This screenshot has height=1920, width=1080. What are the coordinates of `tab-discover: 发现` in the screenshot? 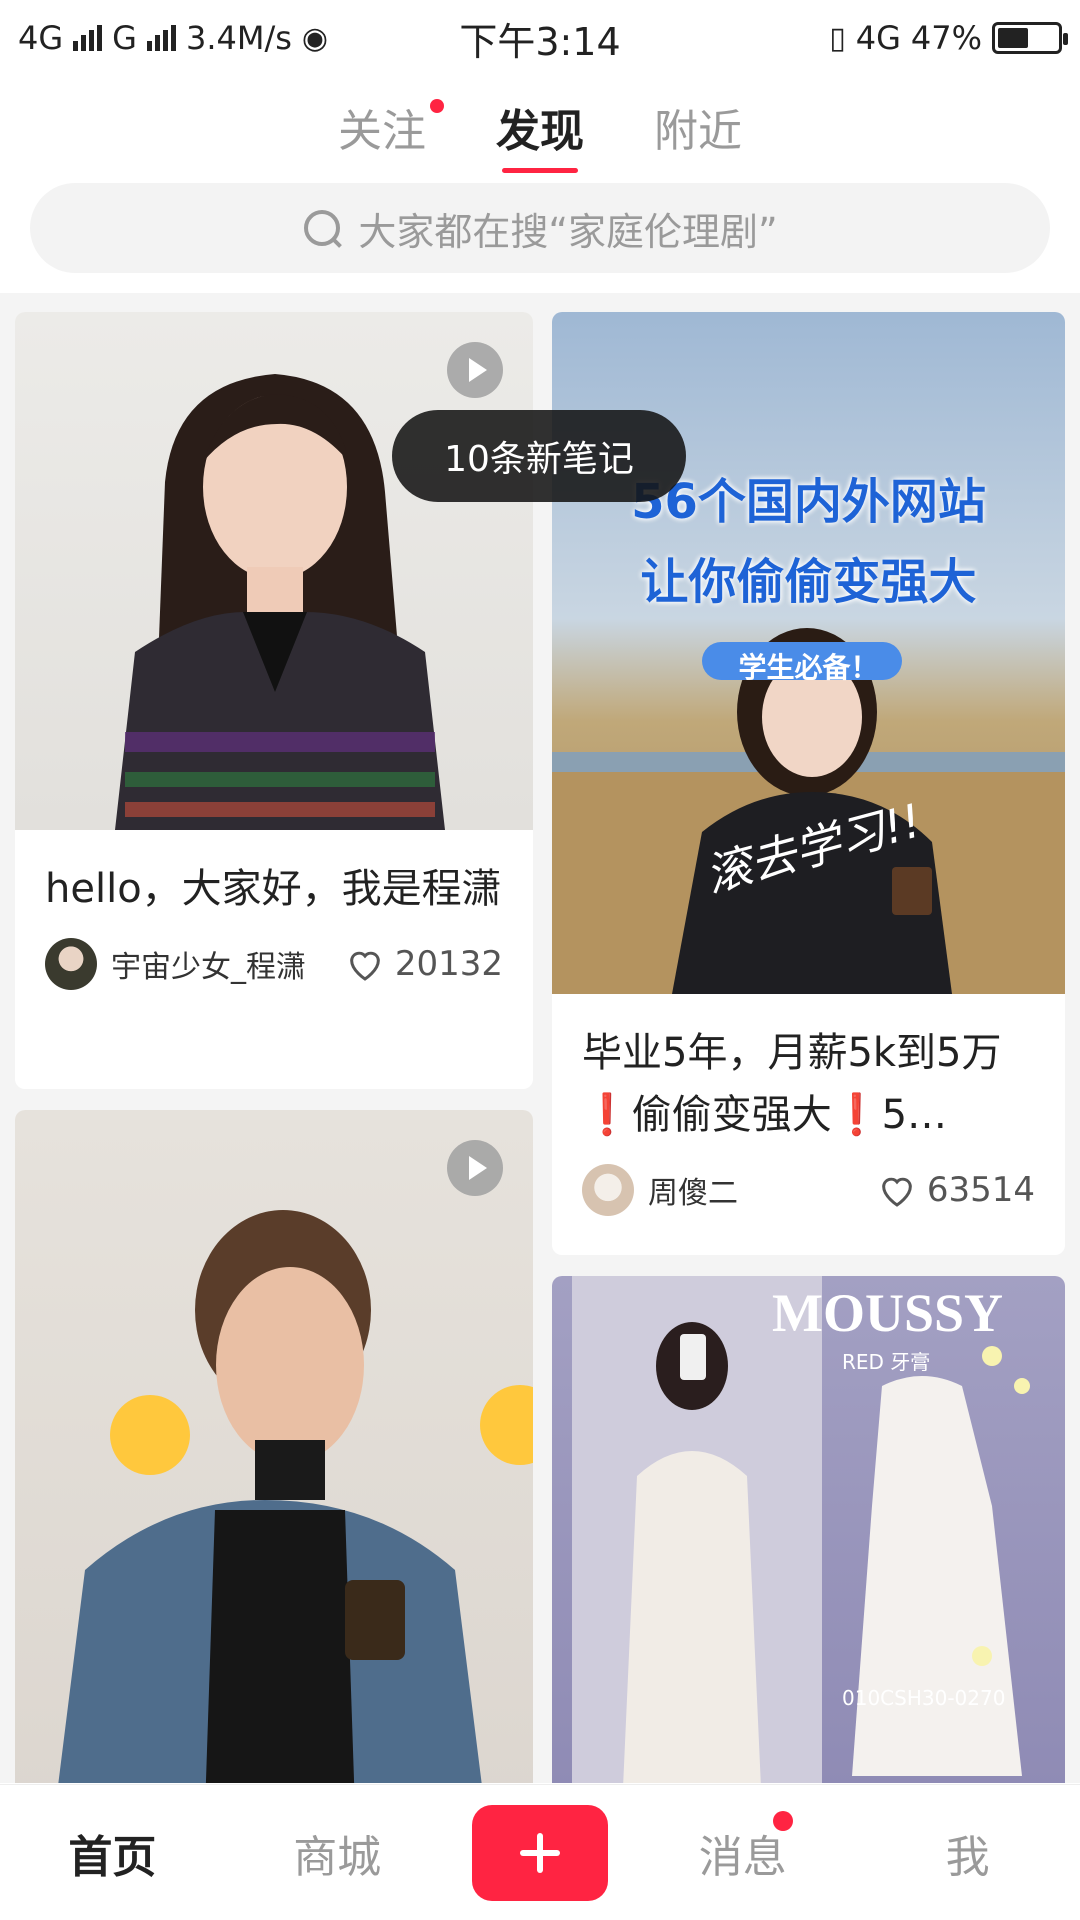 It's located at (540, 134).